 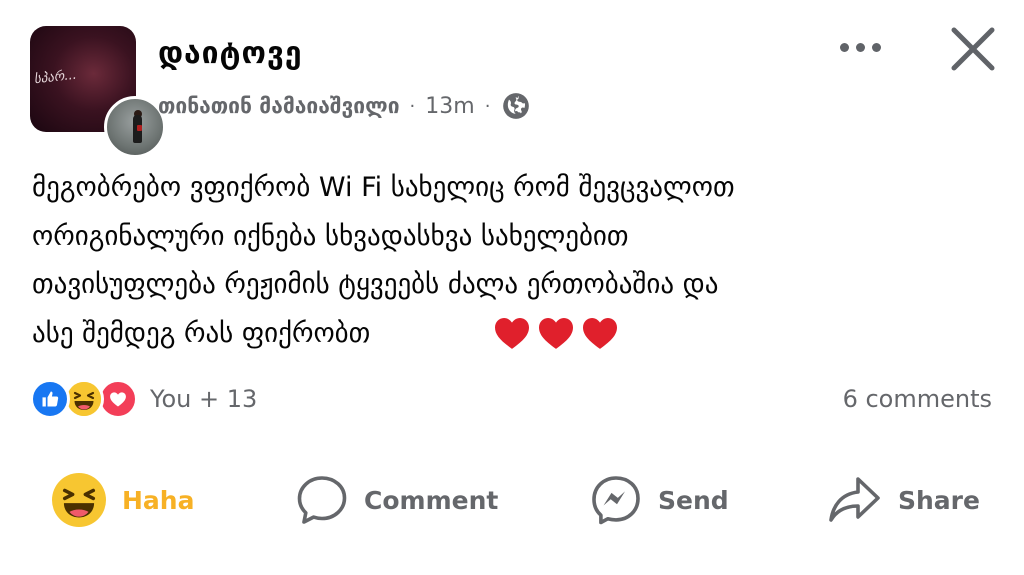 I want to click on post-time: 13m, so click(x=449, y=106).